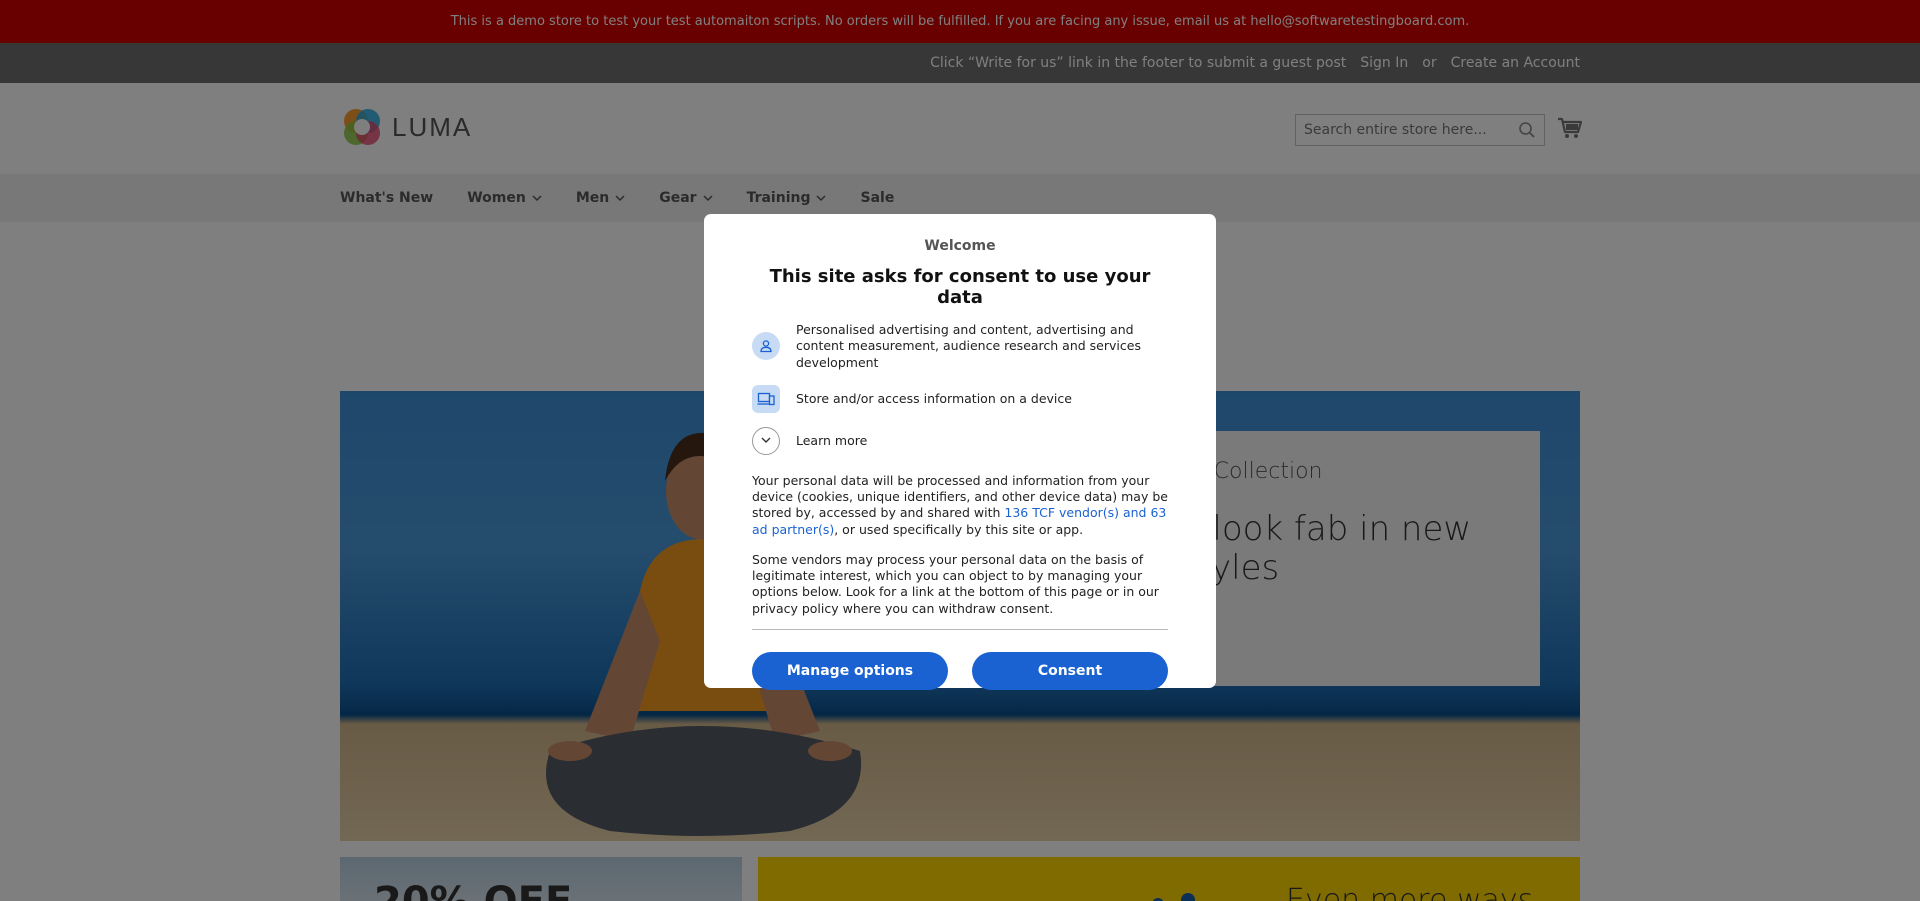 The height and width of the screenshot is (901, 1920). Describe the element at coordinates (850, 670) in the screenshot. I see `manage-options-button: Manage options` at that location.